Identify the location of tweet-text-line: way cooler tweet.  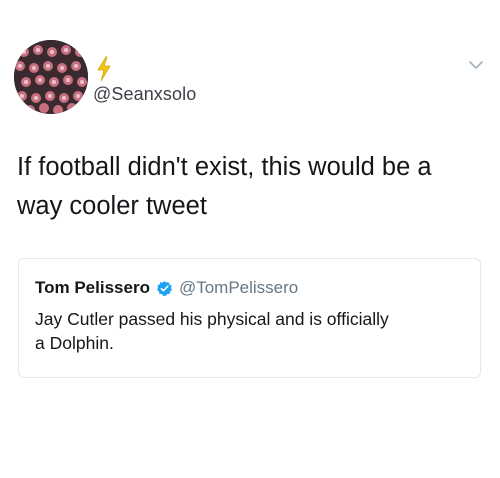
(112, 206).